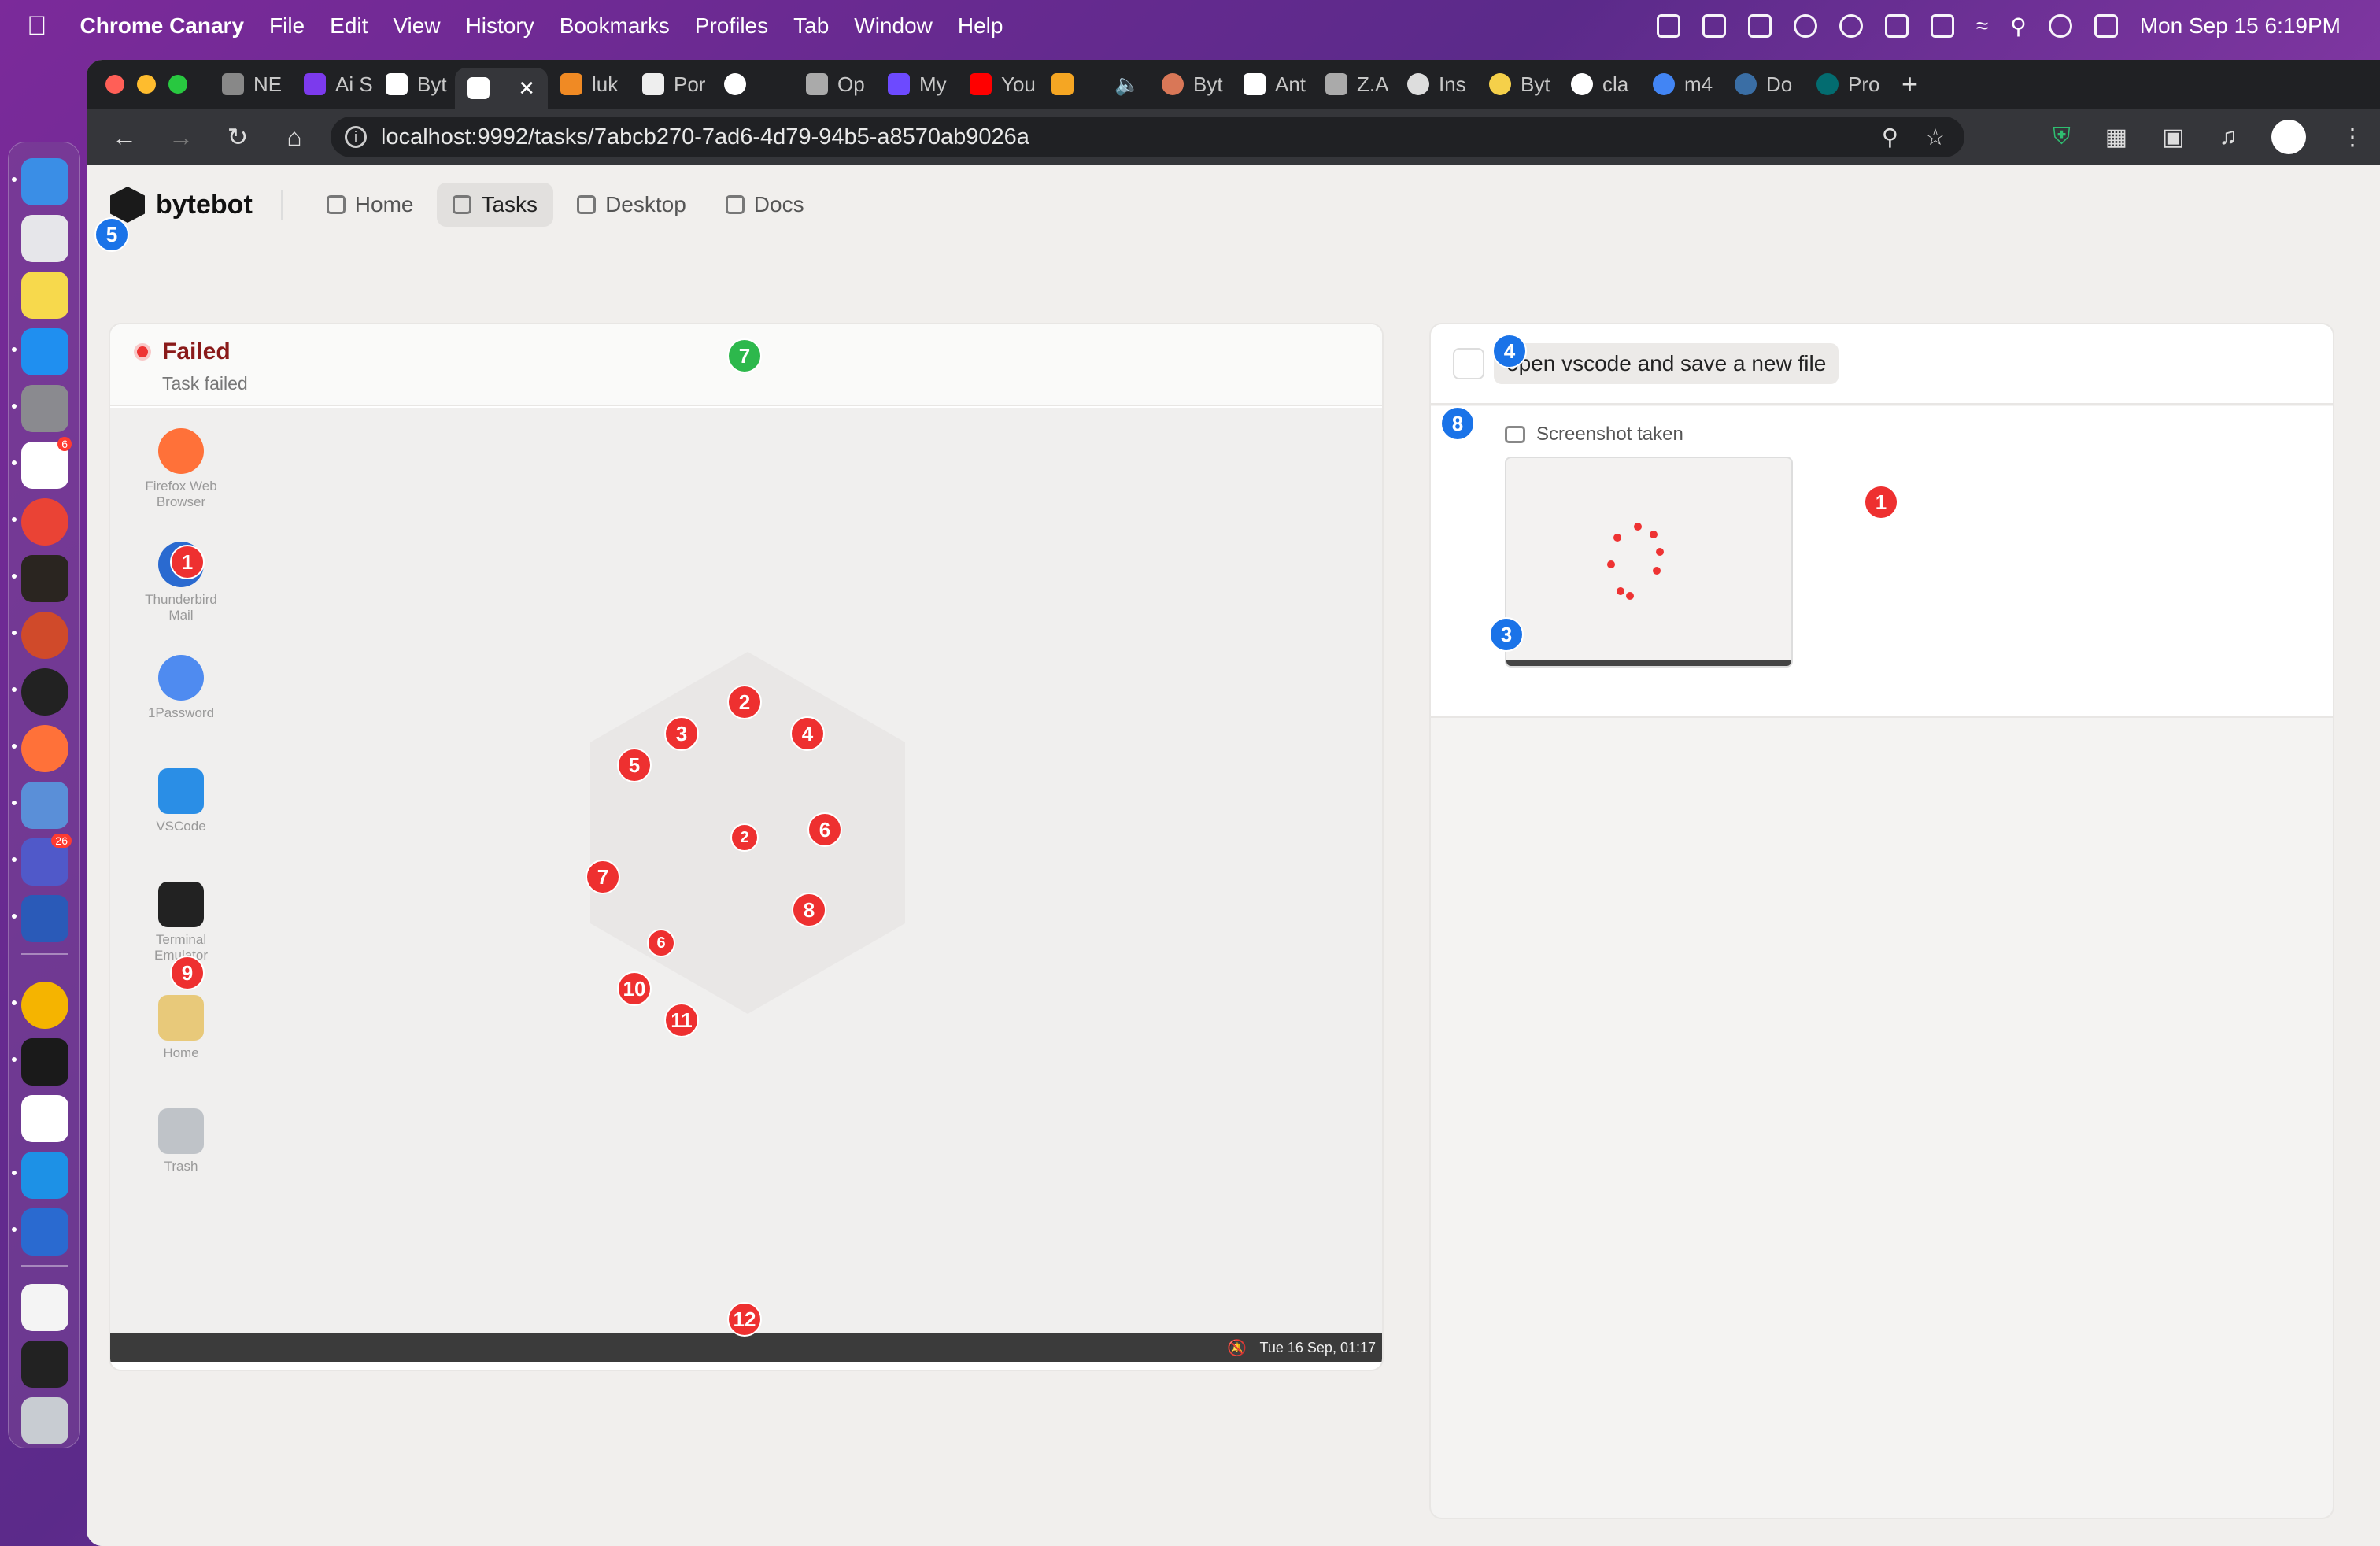 This screenshot has height=1546, width=2380. I want to click on nav-home: Home, so click(370, 205).